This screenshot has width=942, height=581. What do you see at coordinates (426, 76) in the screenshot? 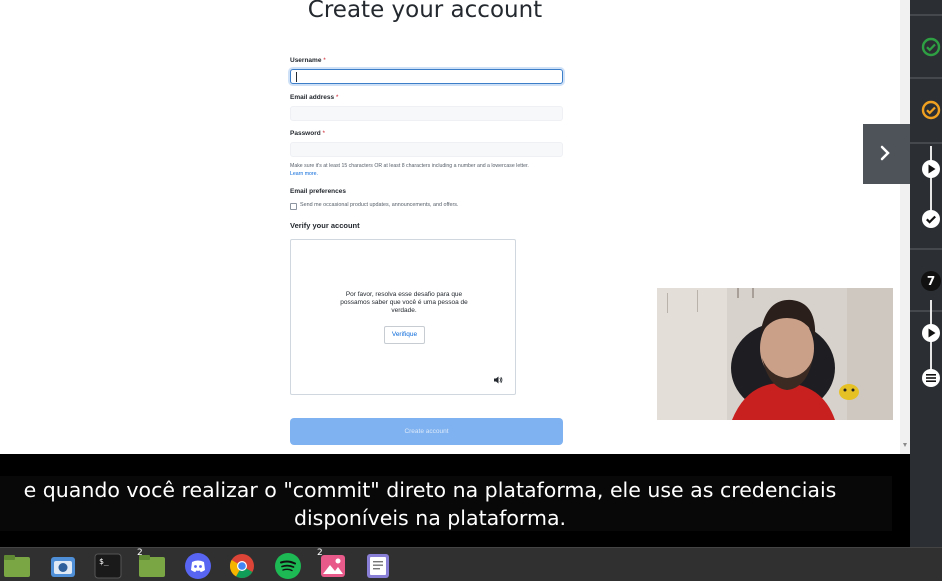
I see `username-input` at bounding box center [426, 76].